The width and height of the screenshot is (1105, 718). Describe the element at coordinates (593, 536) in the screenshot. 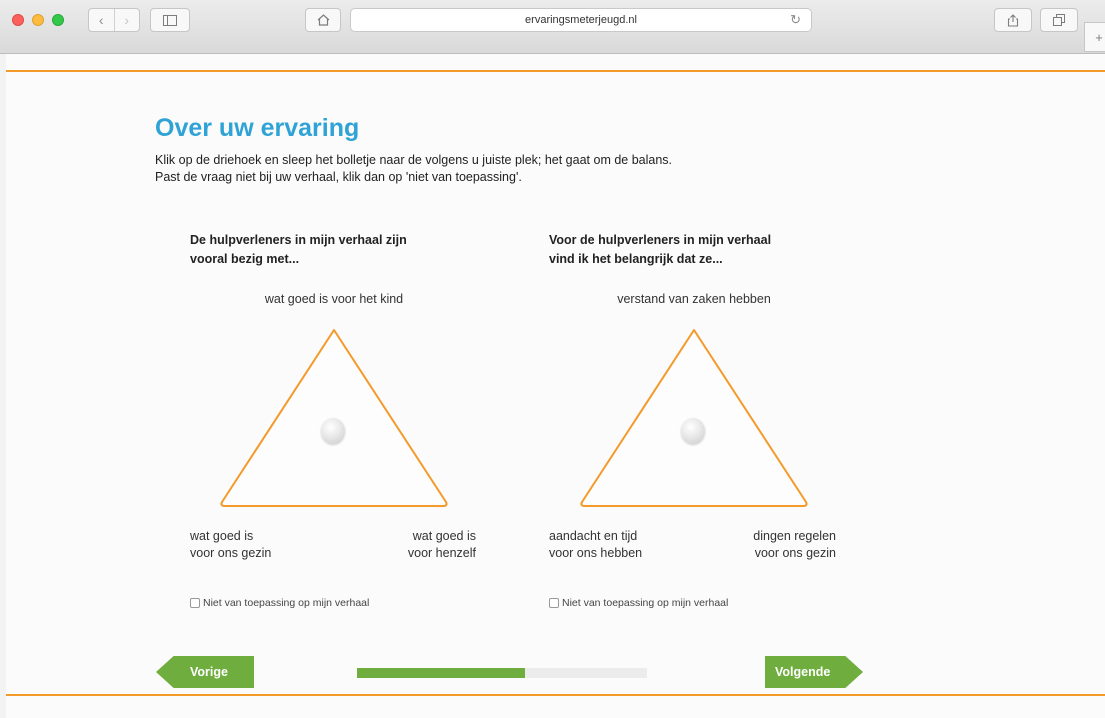

I see `question-2-left-label-line-1: aandacht en tijd` at that location.